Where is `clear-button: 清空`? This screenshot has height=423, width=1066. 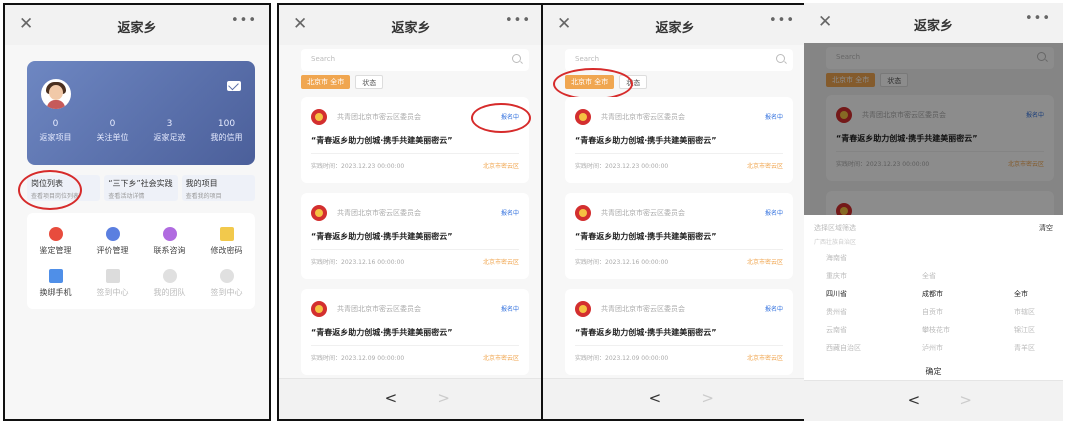 clear-button: 清空 is located at coordinates (1046, 228).